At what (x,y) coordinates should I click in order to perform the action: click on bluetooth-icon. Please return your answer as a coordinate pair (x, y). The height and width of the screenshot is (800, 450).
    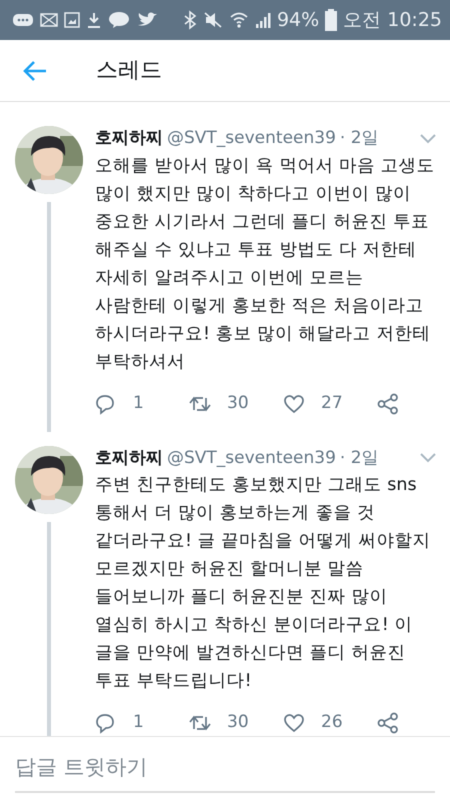
    Looking at the image, I should click on (189, 20).